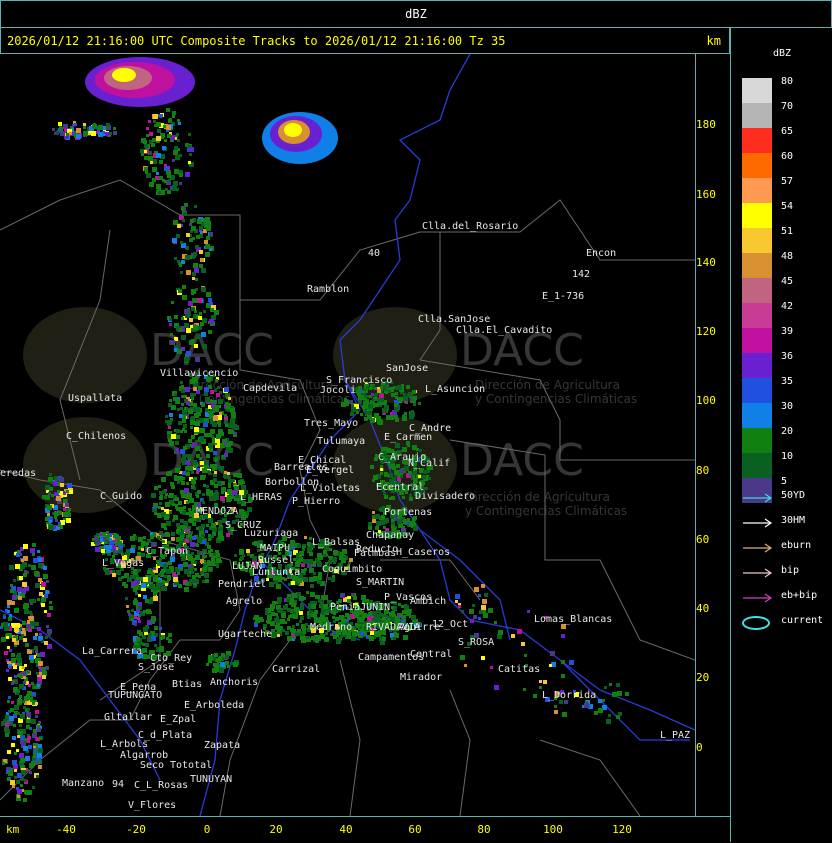 The height and width of the screenshot is (843, 832). I want to click on place-label: Chapanay, so click(390, 535).